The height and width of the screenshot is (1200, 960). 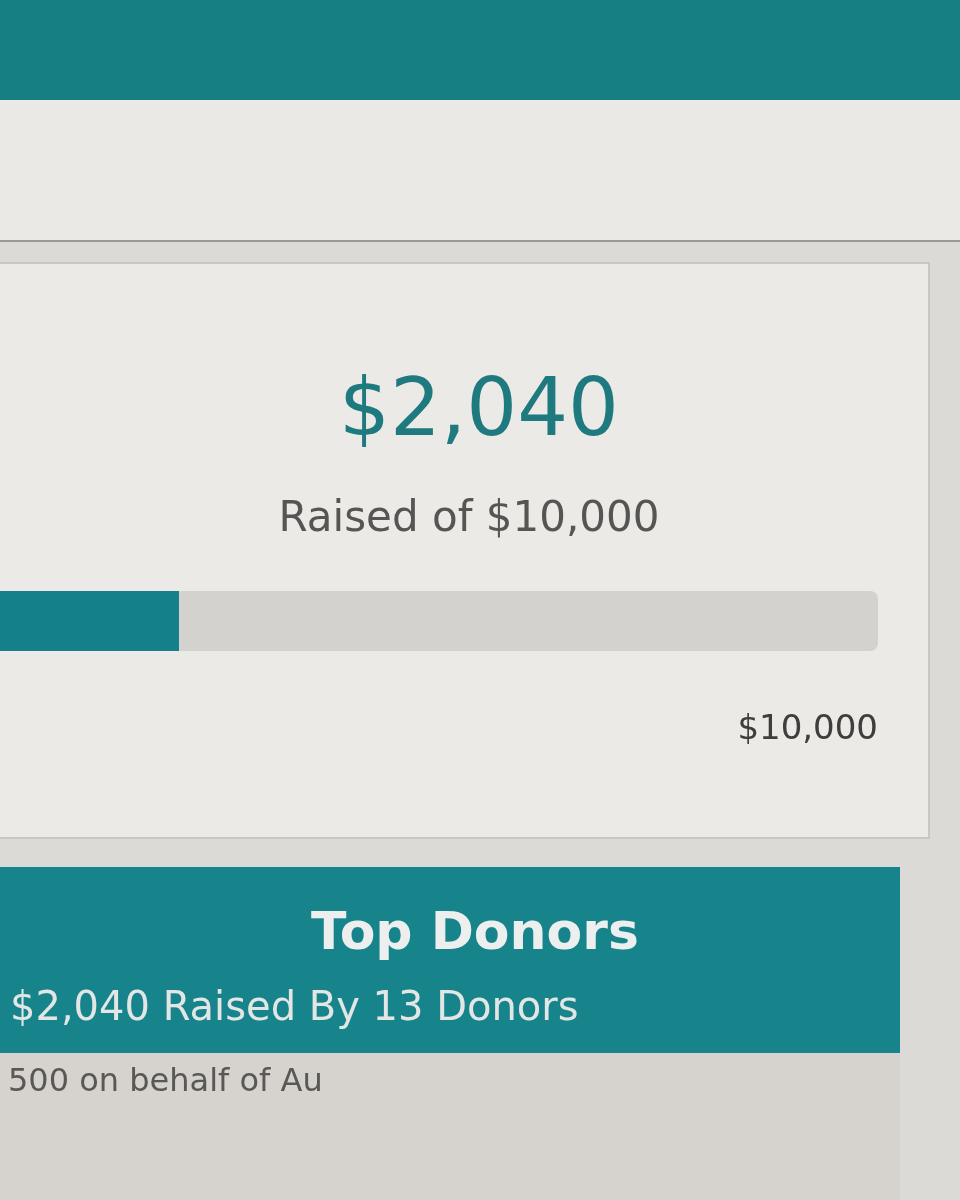 What do you see at coordinates (165, 1080) in the screenshot?
I see `donor-text: 500 on behalf of Au` at bounding box center [165, 1080].